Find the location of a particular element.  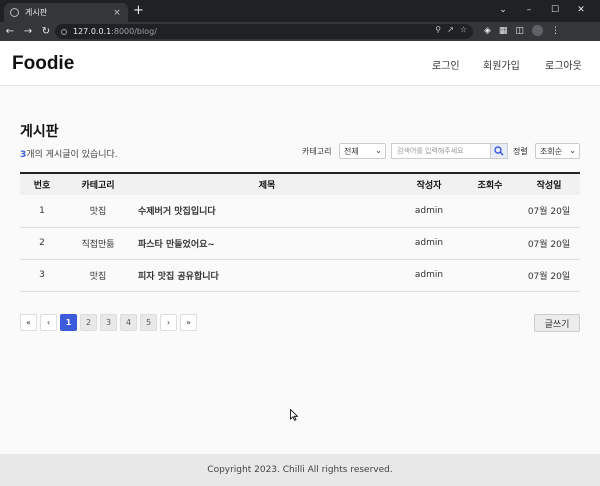

column-header: 번호 is located at coordinates (42, 183).